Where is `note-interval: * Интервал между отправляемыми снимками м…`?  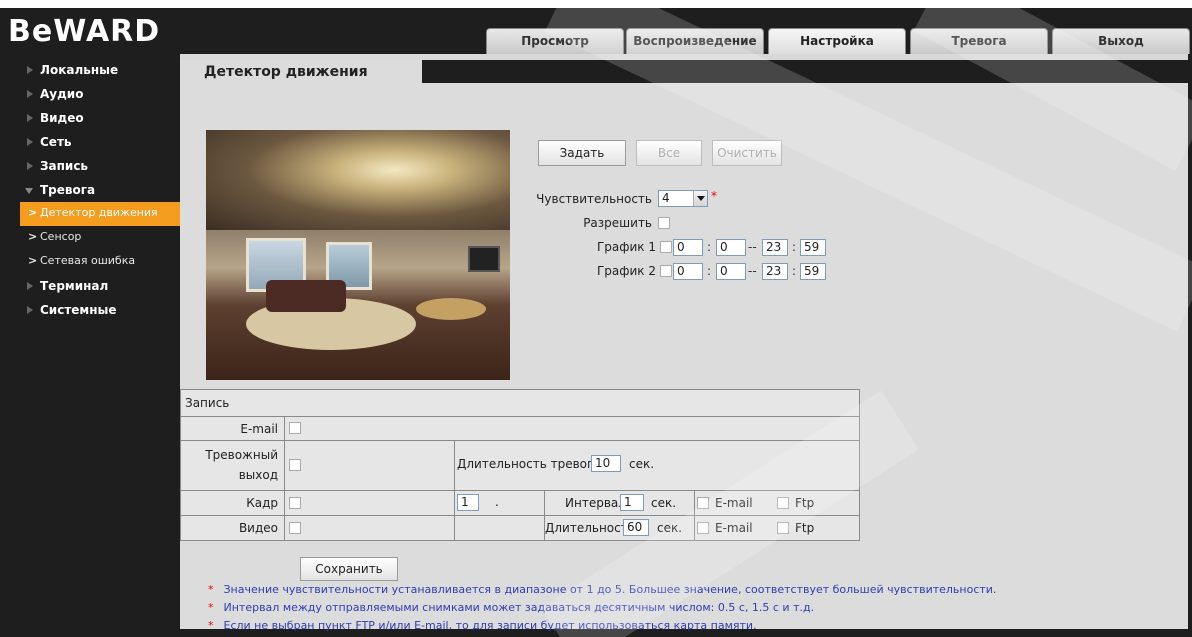
note-interval: * Интервал между отправляемыми снимками м… is located at coordinates (511, 607).